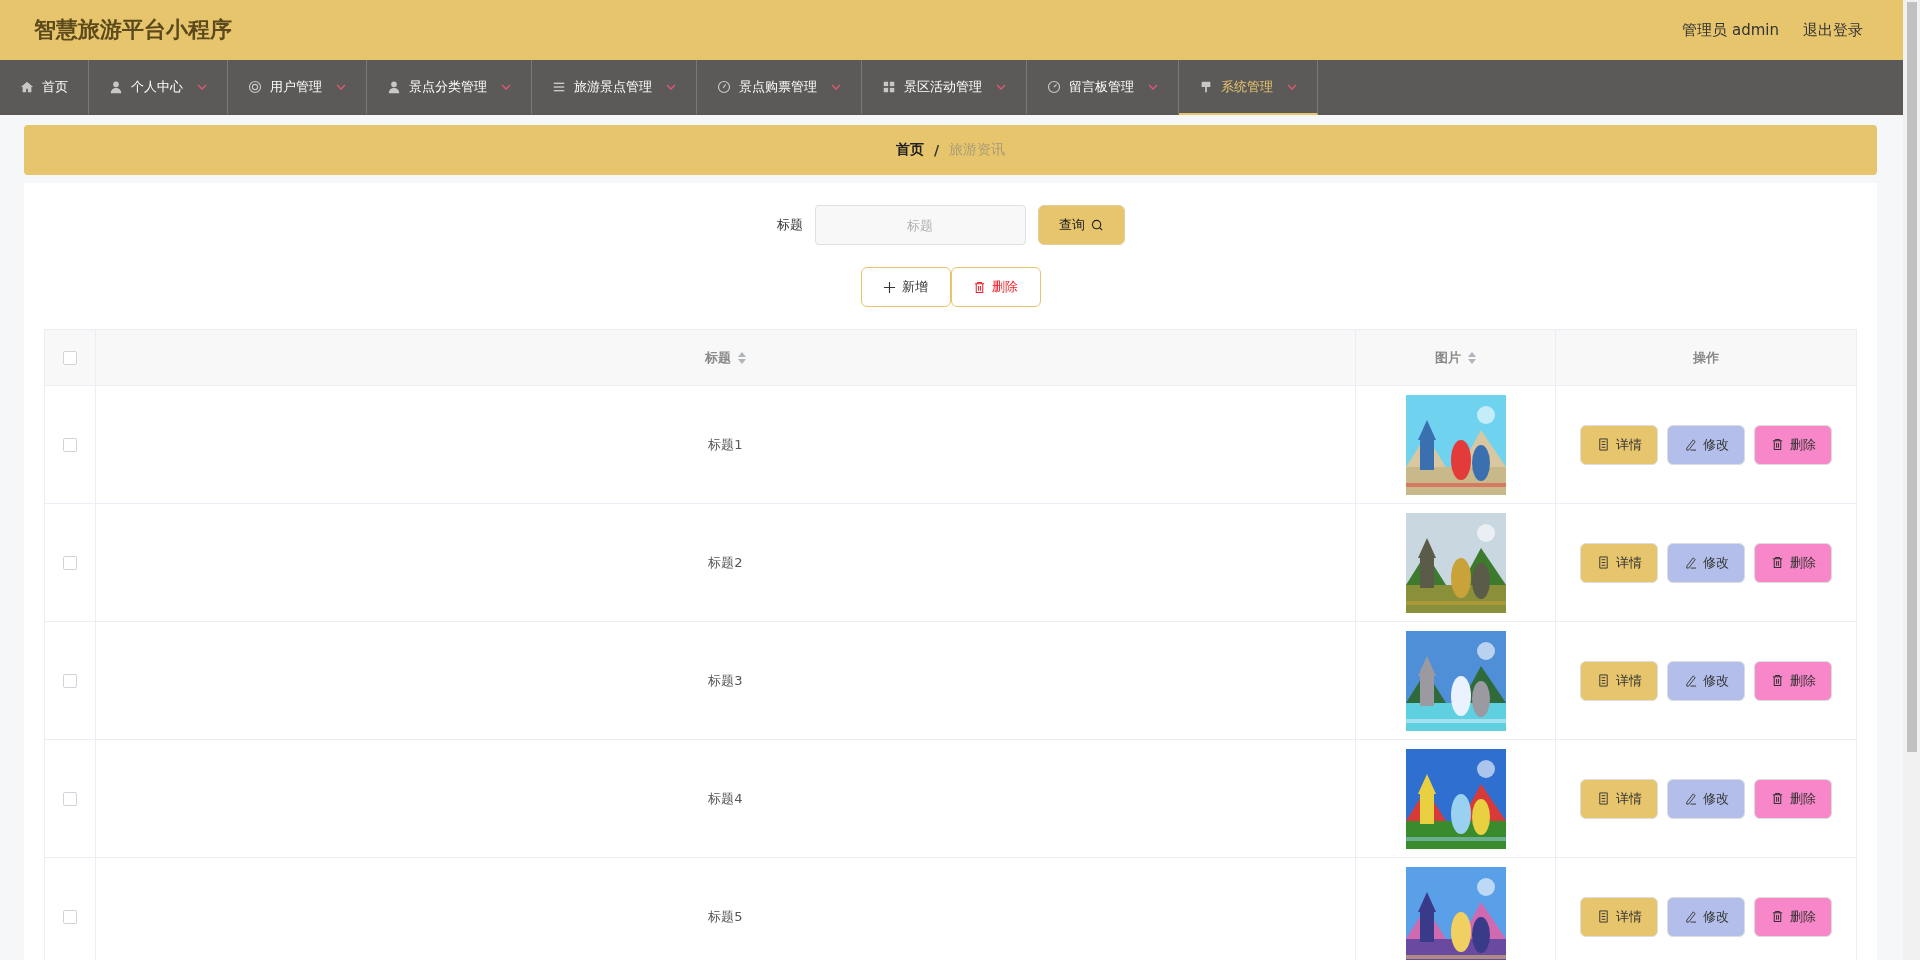 The image size is (1920, 960). What do you see at coordinates (449, 87) in the screenshot?
I see `nav-menu-item: 景点分类管理` at bounding box center [449, 87].